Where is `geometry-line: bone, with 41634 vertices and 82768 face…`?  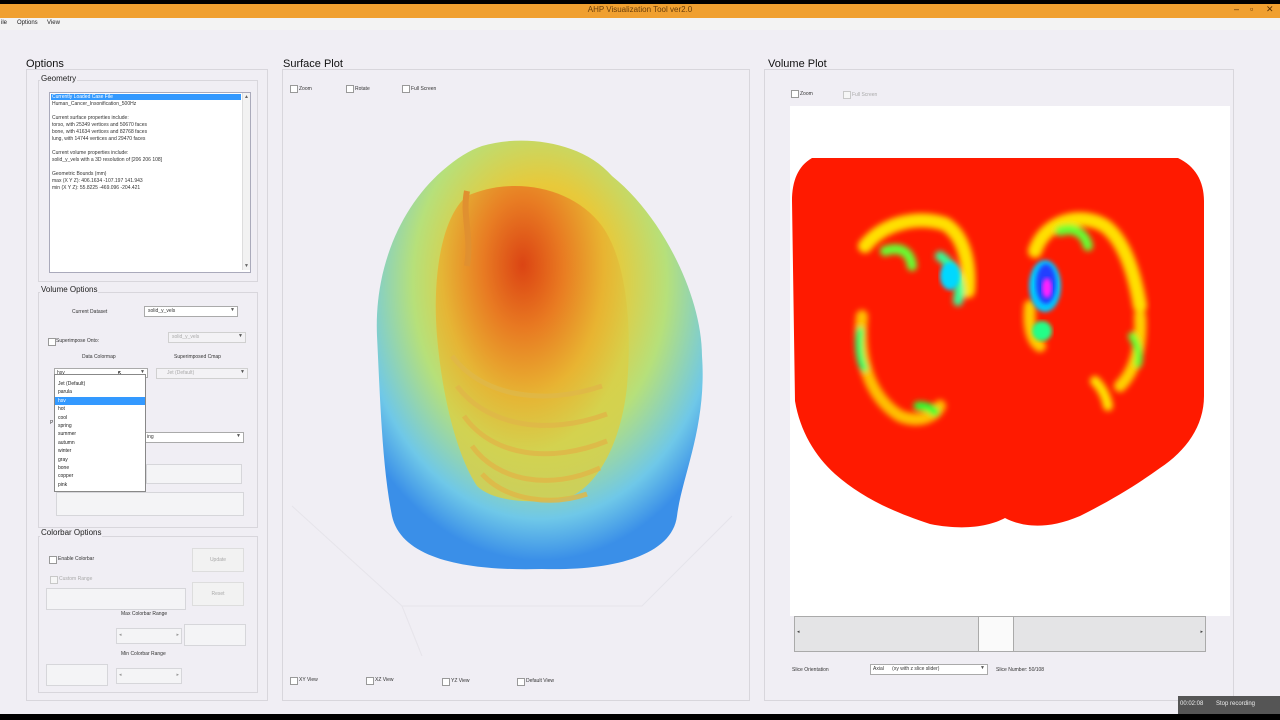 geometry-line: bone, with 41634 vertices and 82768 face… is located at coordinates (100, 132).